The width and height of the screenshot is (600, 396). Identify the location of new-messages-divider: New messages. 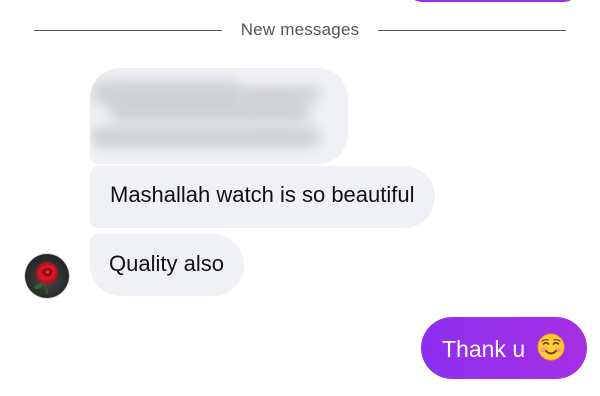
(300, 30).